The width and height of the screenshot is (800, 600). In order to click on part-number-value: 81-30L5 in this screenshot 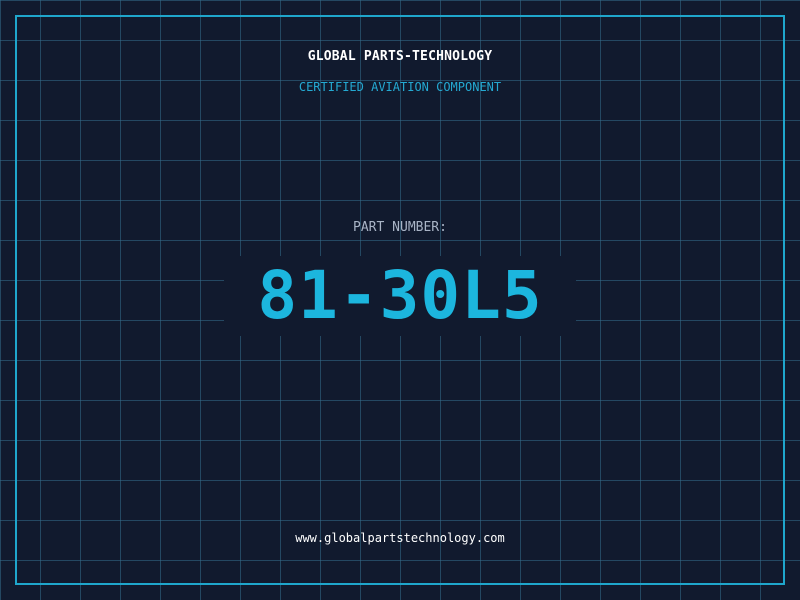, I will do `click(400, 295)`.